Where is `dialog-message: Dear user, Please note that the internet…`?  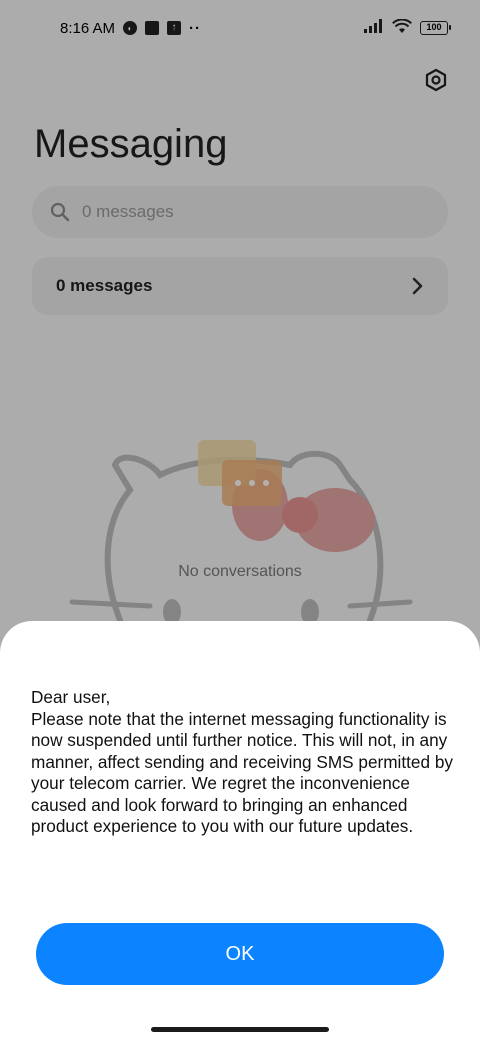 dialog-message: Dear user, Please note that the internet… is located at coordinates (242, 761).